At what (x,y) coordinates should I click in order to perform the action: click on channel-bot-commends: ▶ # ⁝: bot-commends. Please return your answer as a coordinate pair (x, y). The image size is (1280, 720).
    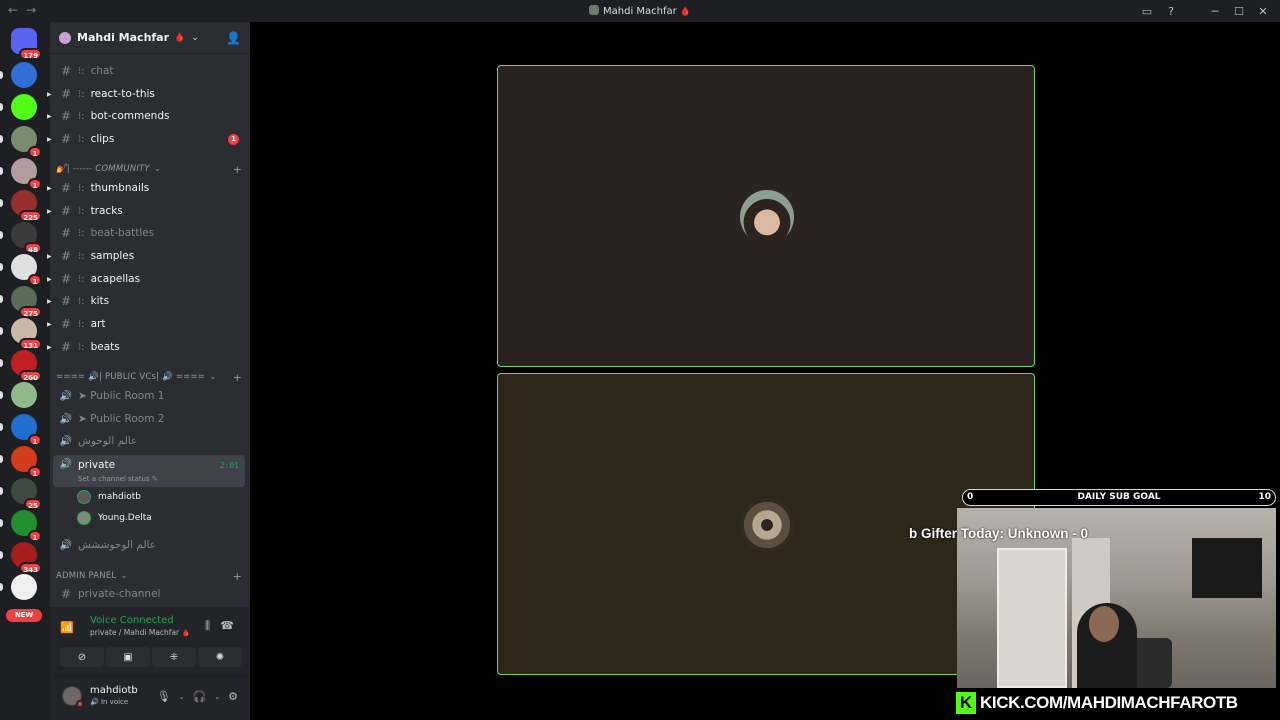
    Looking at the image, I should click on (146, 116).